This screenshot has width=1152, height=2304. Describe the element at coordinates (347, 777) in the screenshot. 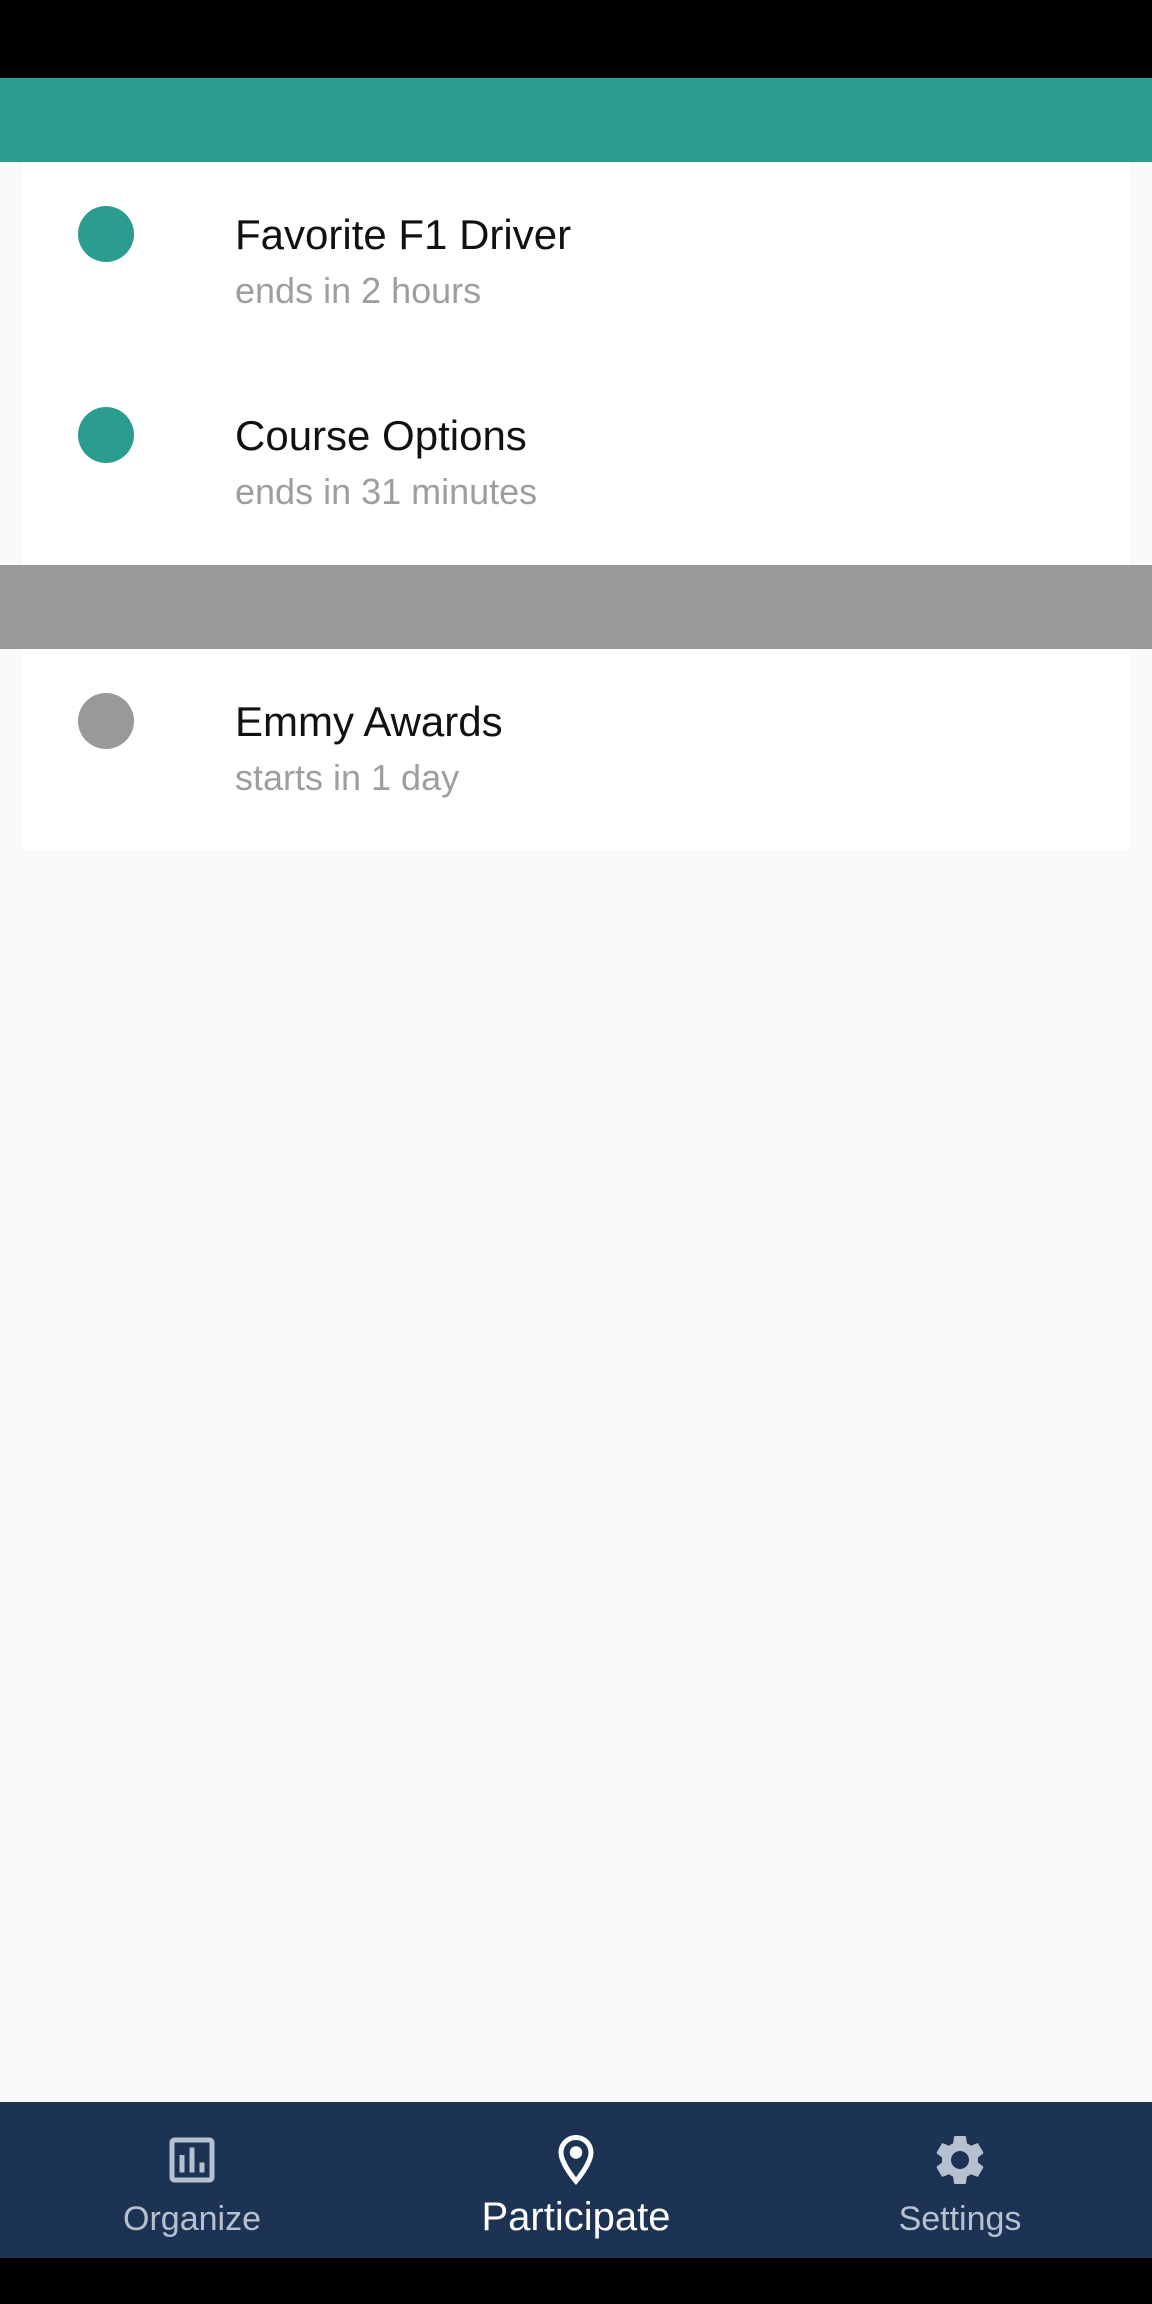

I see `poll-subtitle: starts in 1 day` at that location.